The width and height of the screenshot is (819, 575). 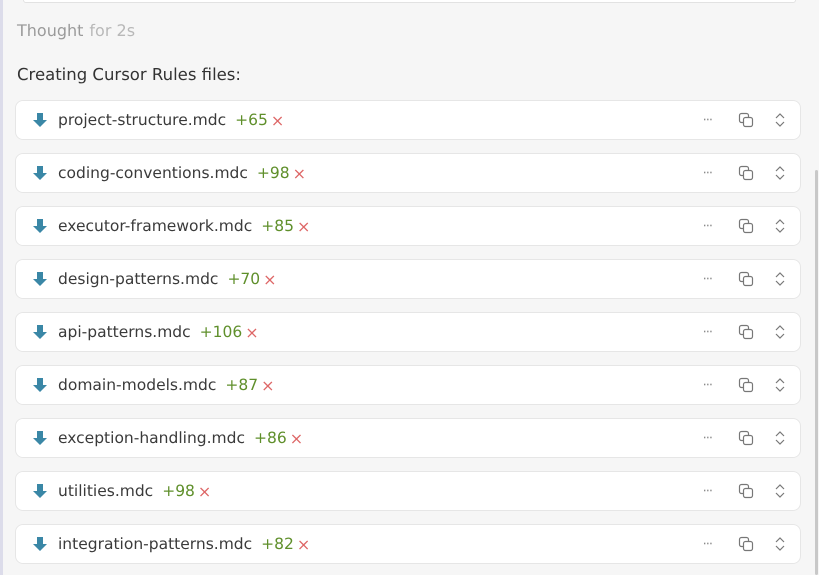 What do you see at coordinates (408, 385) in the screenshot?
I see `file-card: domain-models.mdc +87 × ···` at bounding box center [408, 385].